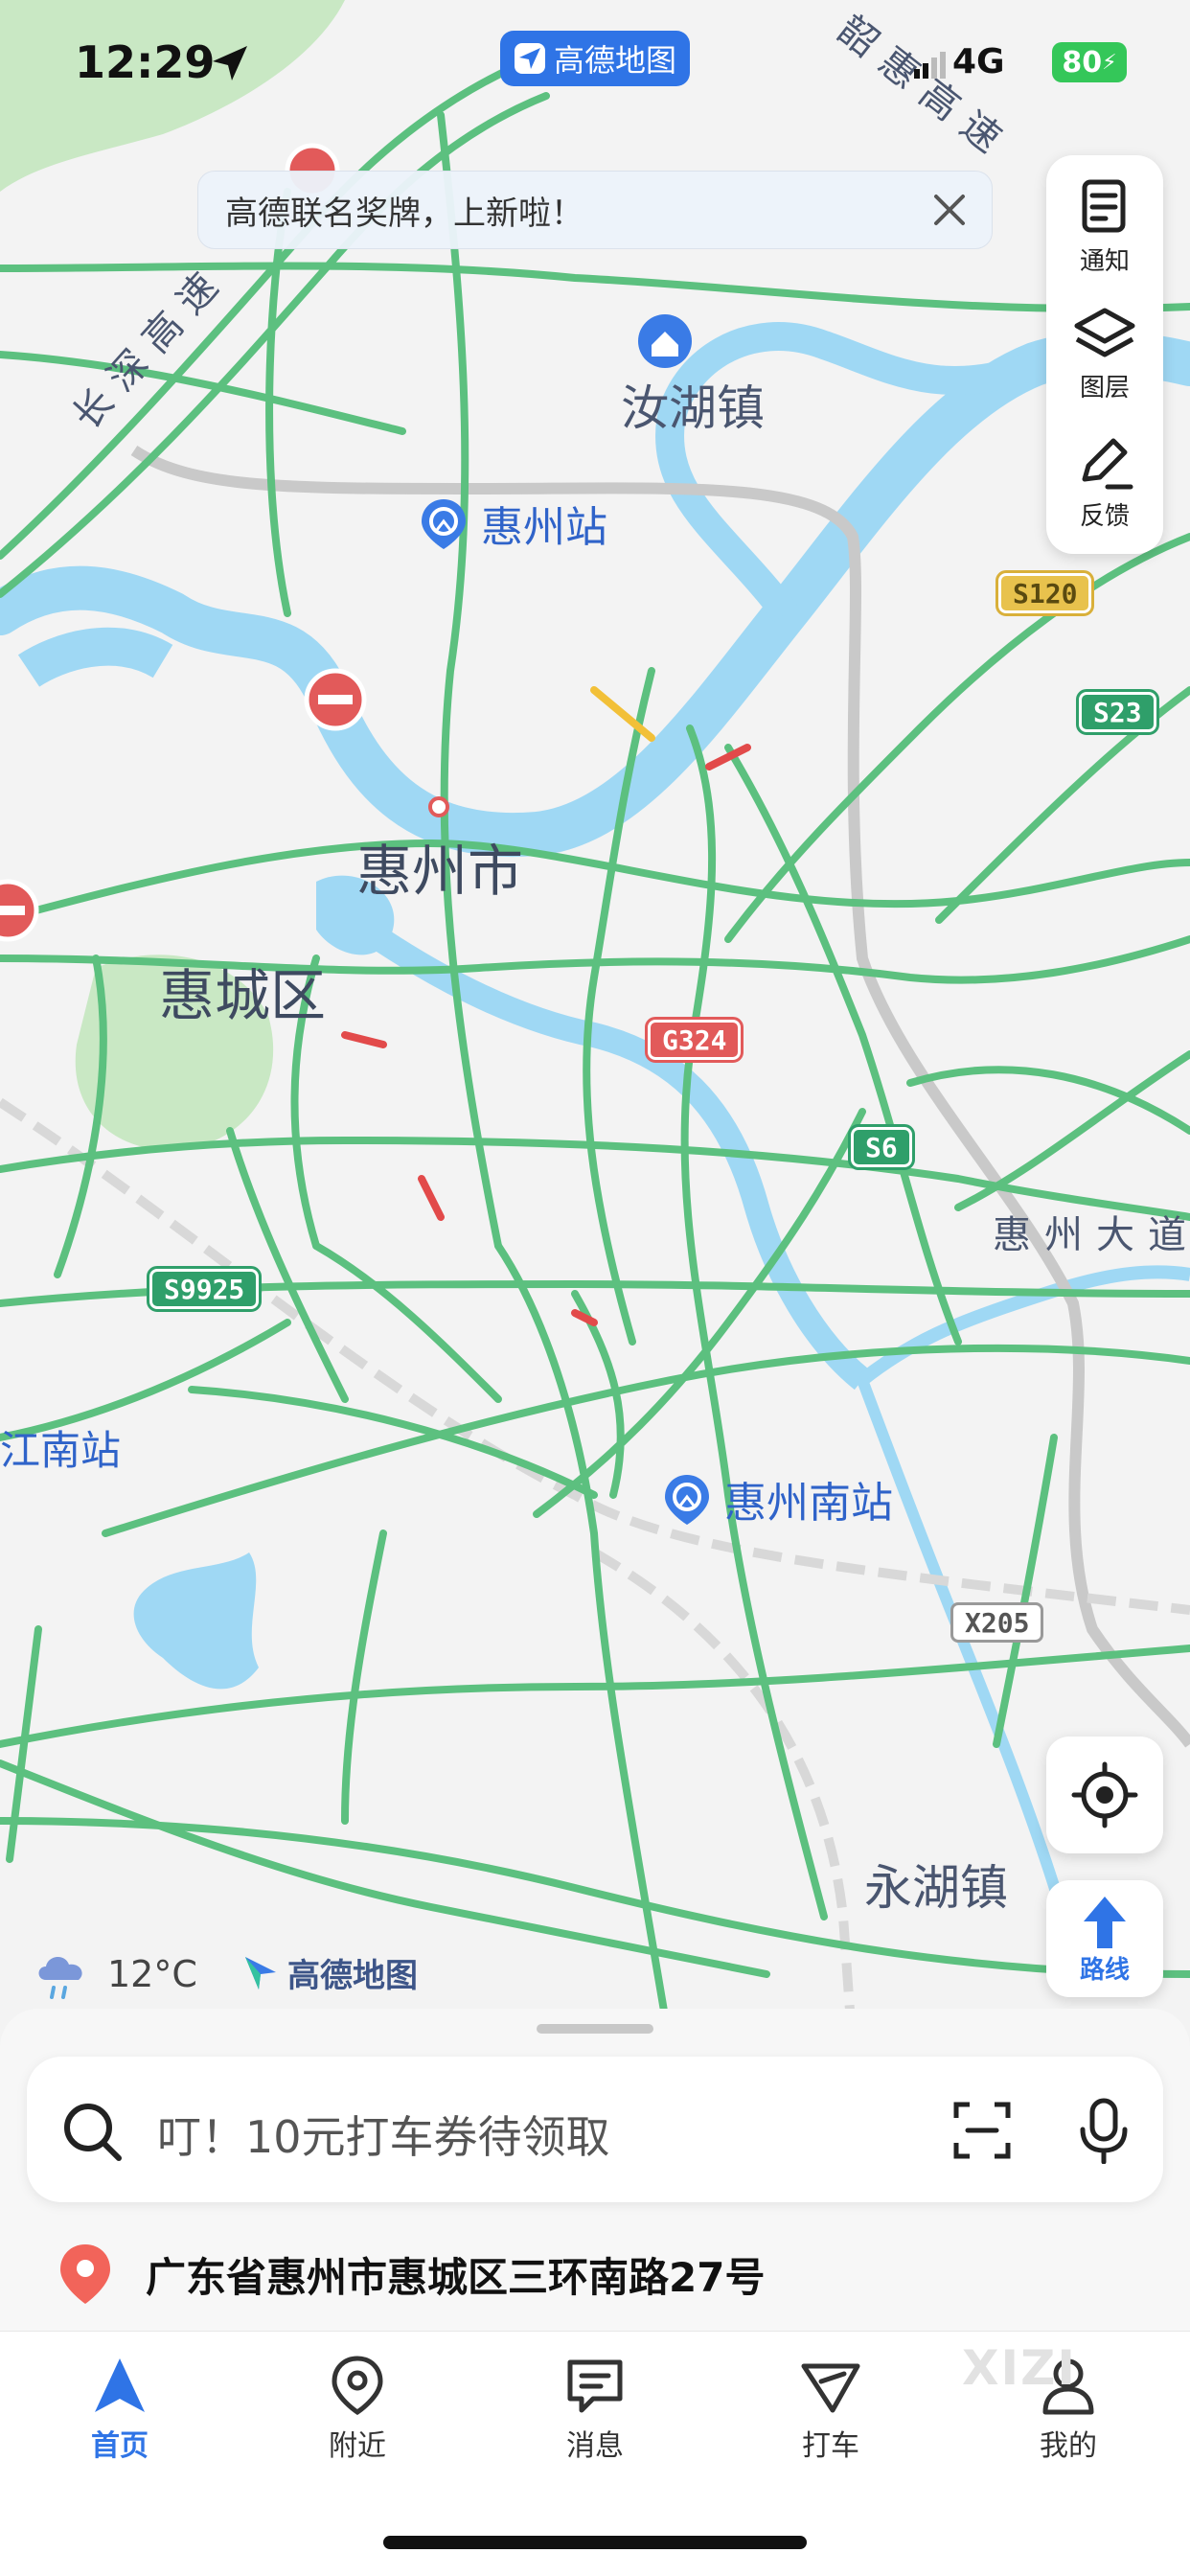 The width and height of the screenshot is (1190, 2576). I want to click on search-icon, so click(93, 2133).